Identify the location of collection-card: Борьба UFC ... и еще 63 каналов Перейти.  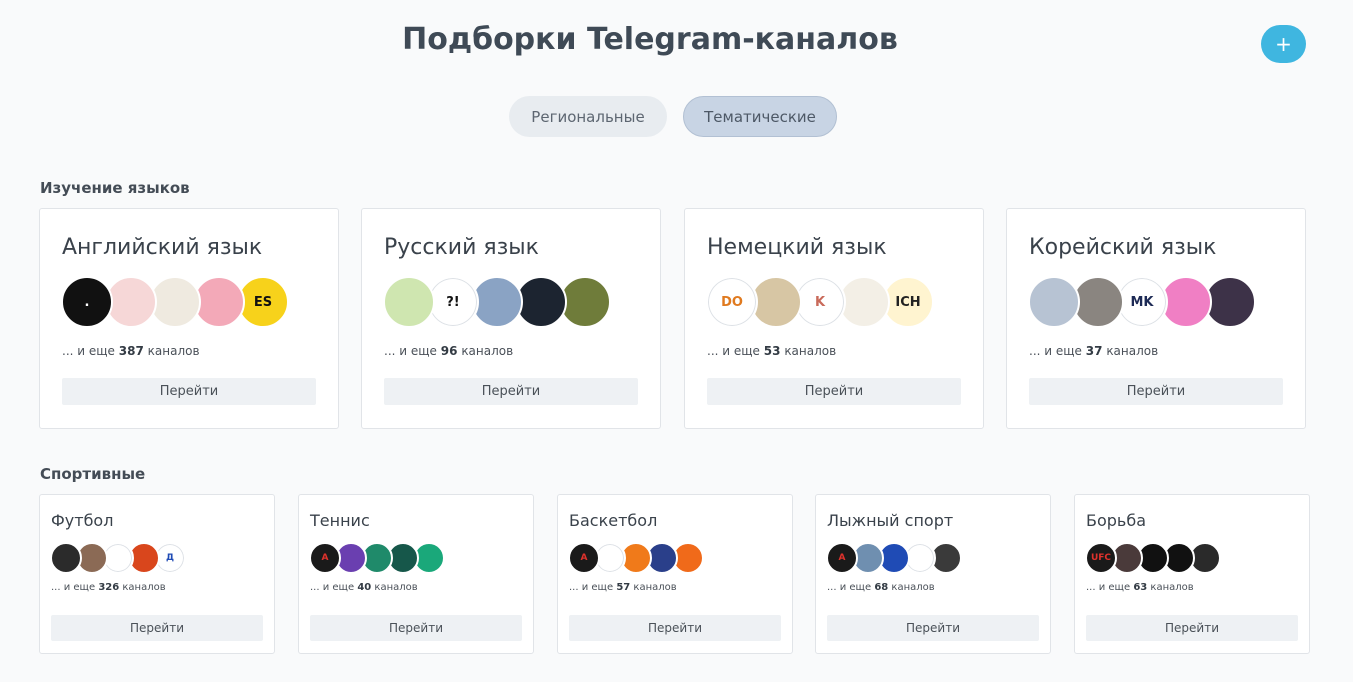
(1192, 574).